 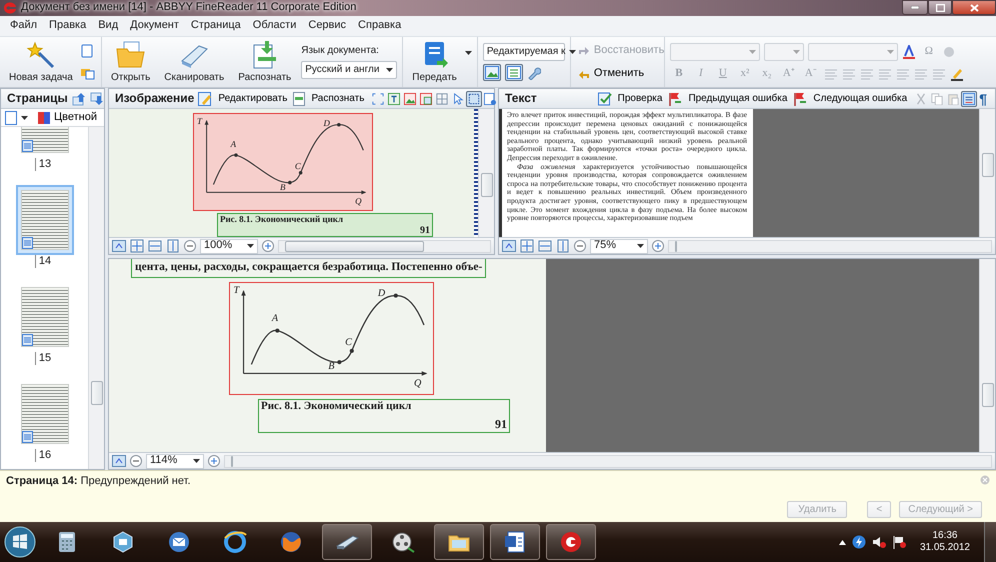 I want to click on window-title: Документ без имени [14] - ABBYY FineReader 11 Corporate Edition, so click(x=188, y=8).